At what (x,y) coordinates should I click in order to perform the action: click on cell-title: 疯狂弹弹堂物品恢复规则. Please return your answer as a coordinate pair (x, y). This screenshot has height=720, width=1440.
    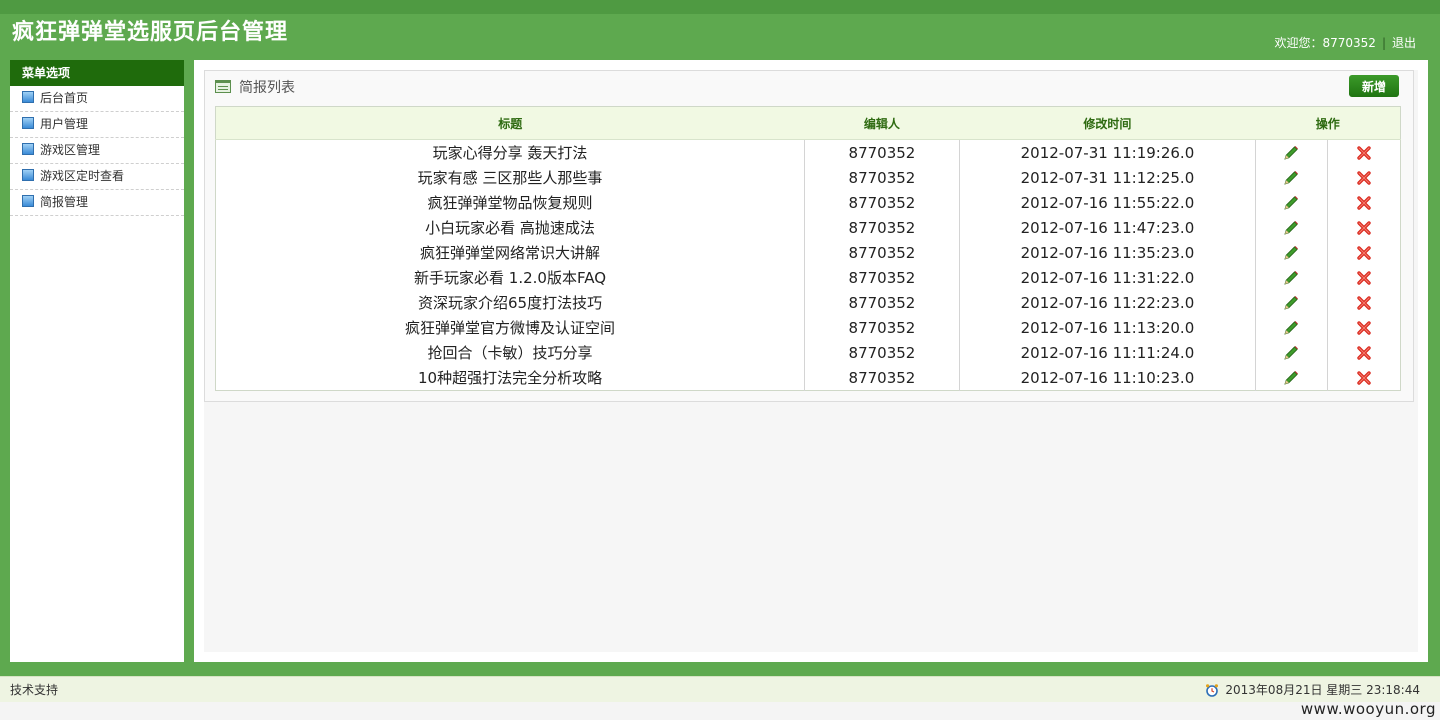
    Looking at the image, I should click on (510, 202).